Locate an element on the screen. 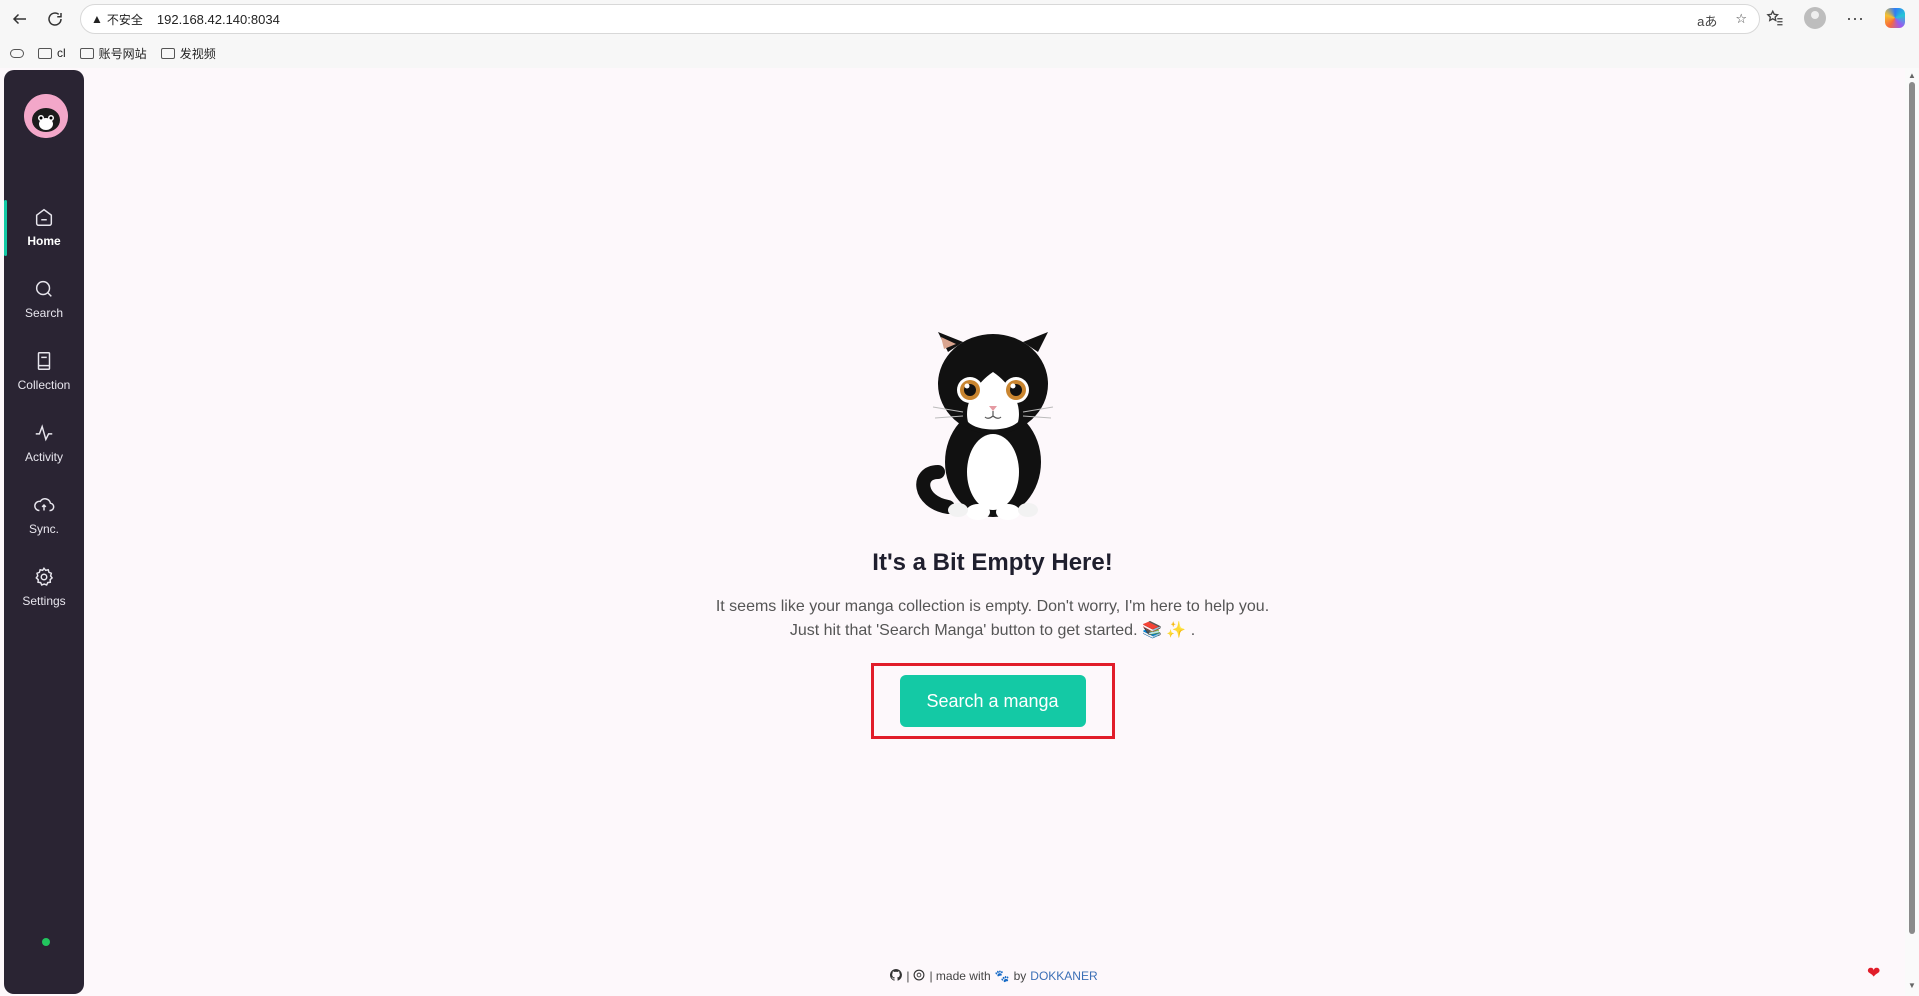 This screenshot has height=996, width=1919. star-icon: ☆ is located at coordinates (1741, 20).